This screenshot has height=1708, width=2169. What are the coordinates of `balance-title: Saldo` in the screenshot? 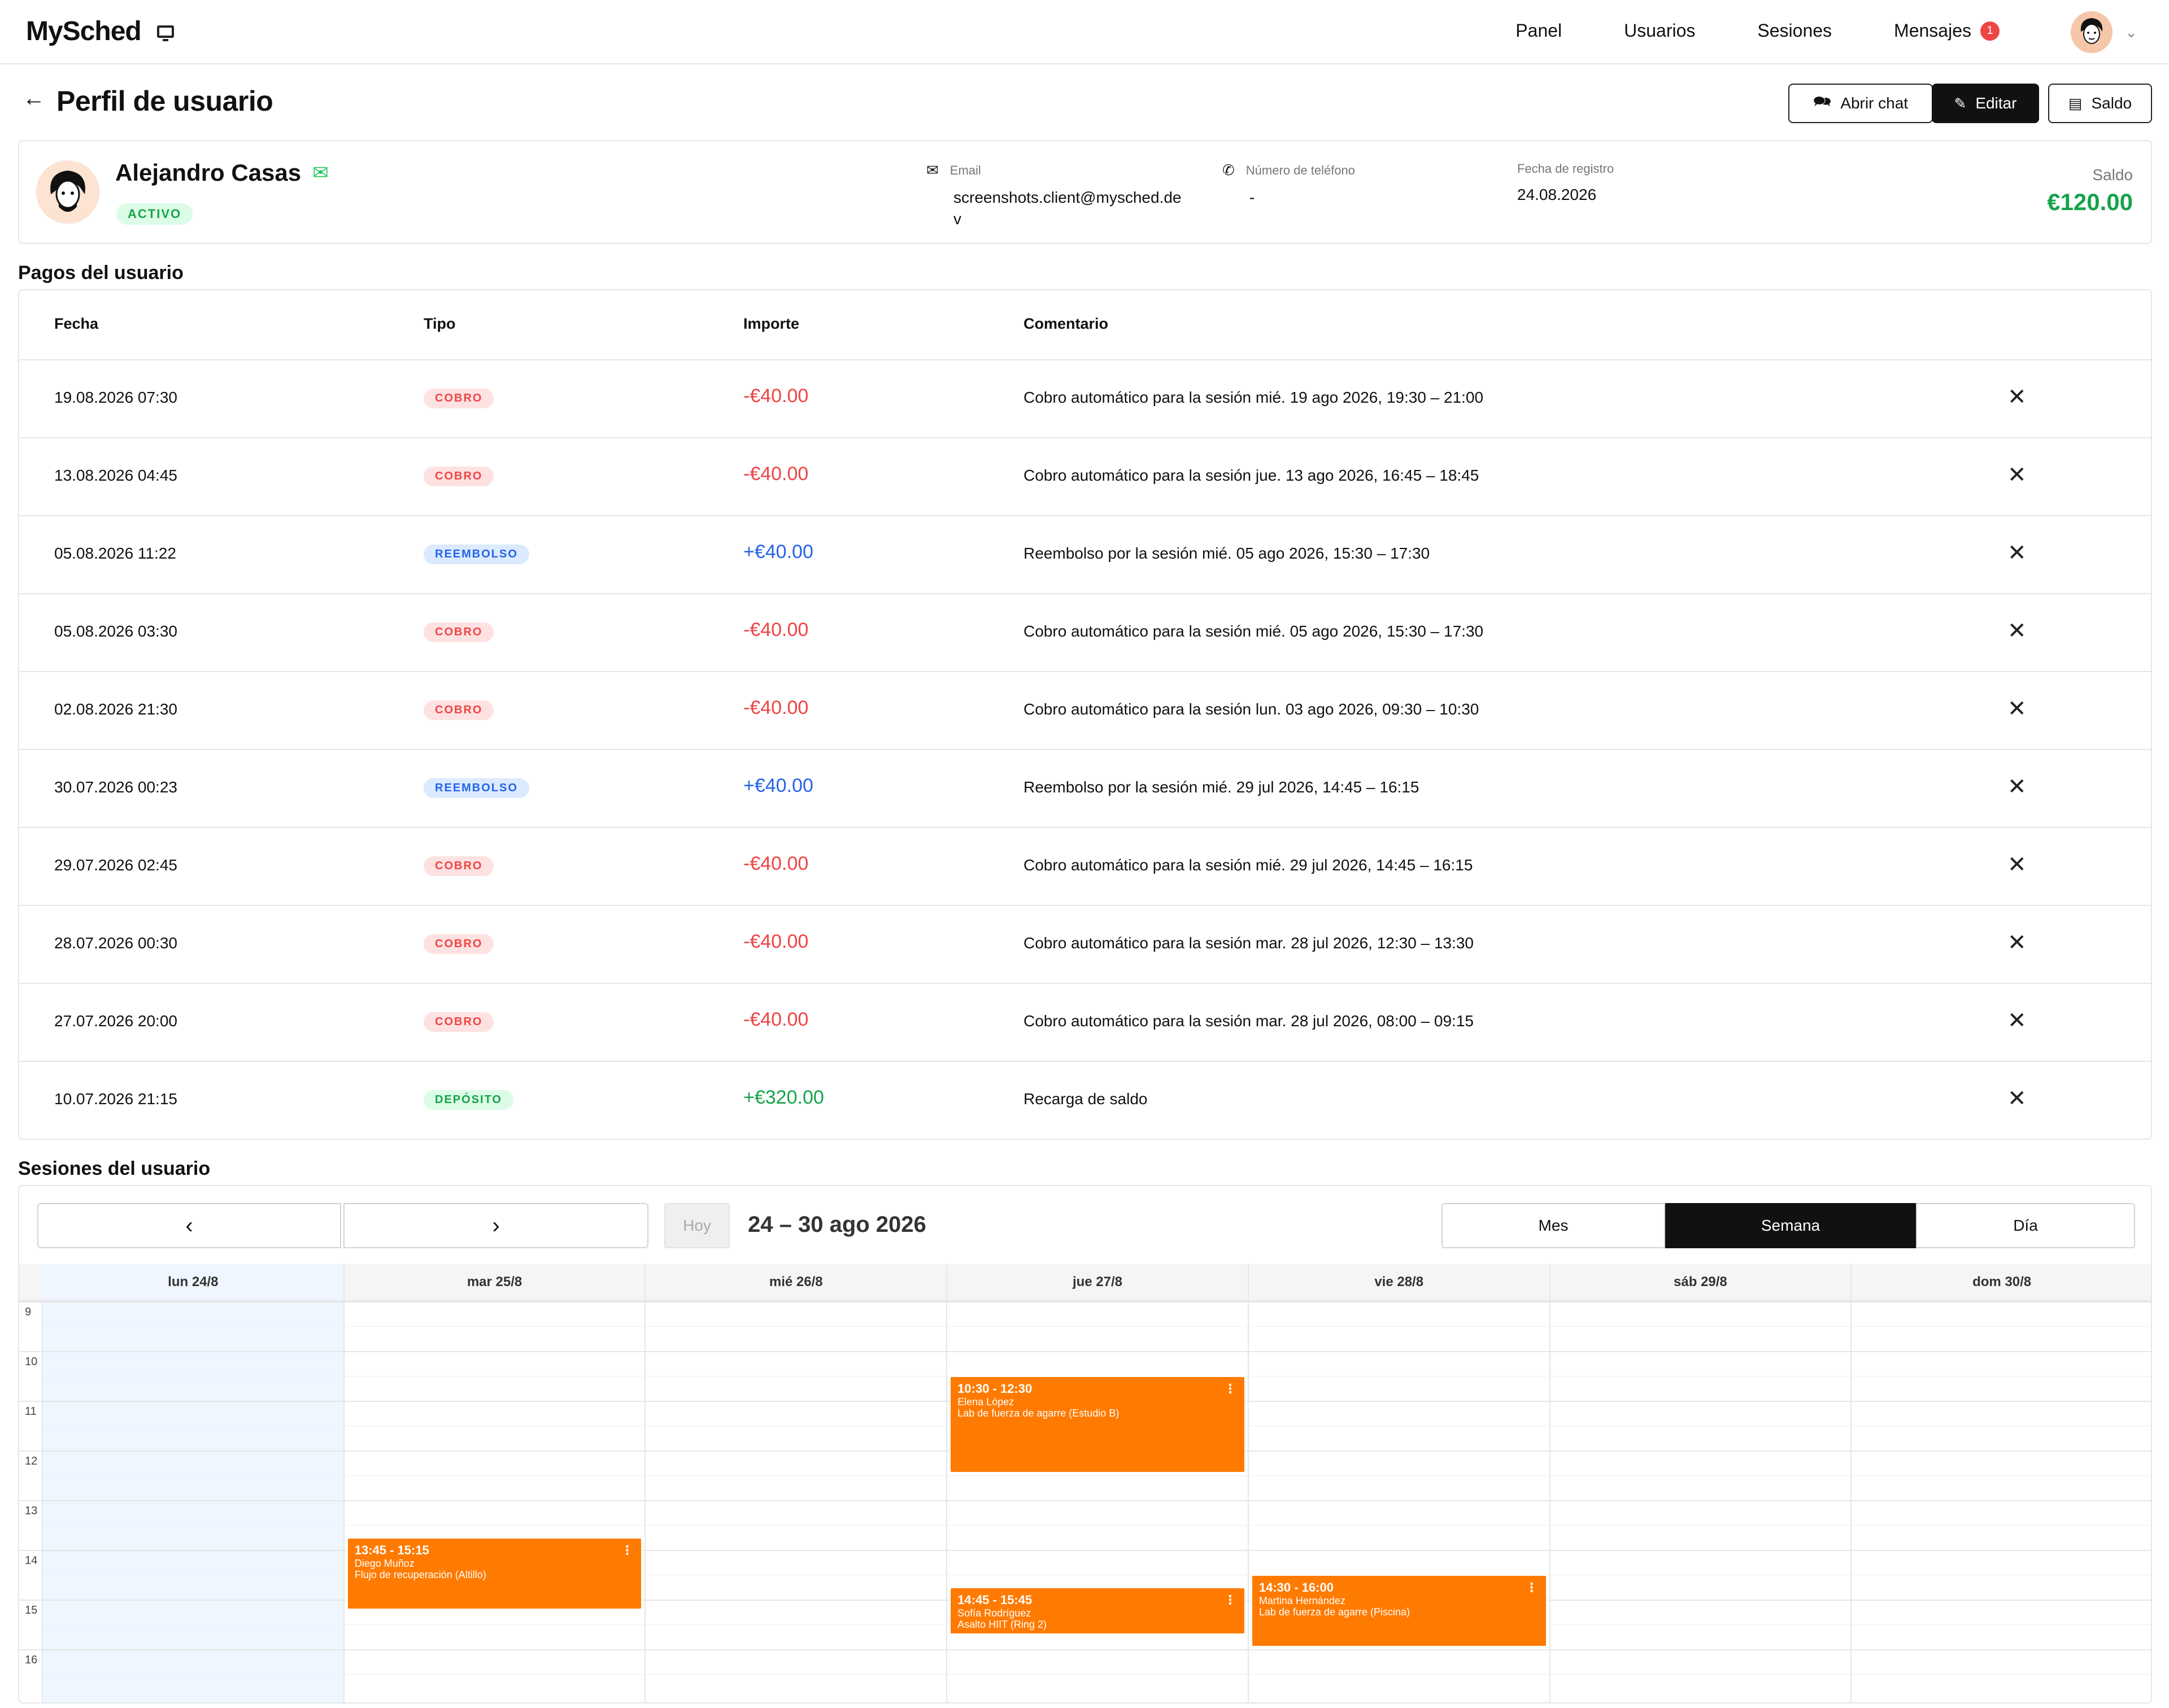 It's located at (2112, 175).